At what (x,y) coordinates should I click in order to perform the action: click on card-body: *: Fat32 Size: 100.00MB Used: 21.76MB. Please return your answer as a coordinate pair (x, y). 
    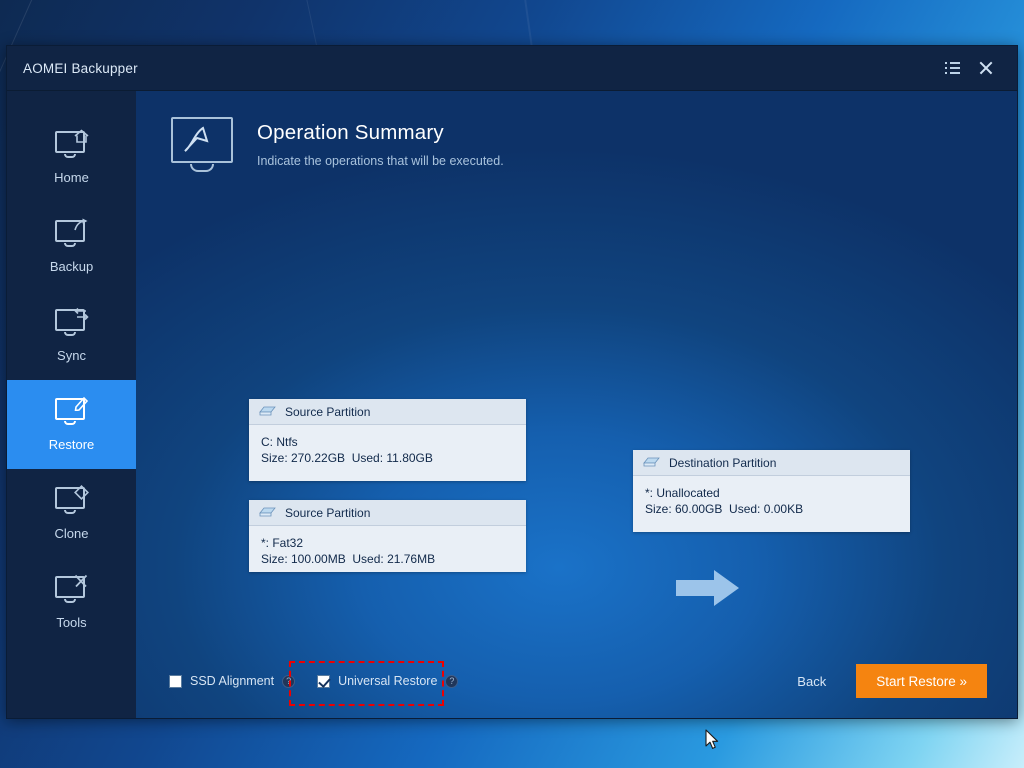
    Looking at the image, I should click on (387, 551).